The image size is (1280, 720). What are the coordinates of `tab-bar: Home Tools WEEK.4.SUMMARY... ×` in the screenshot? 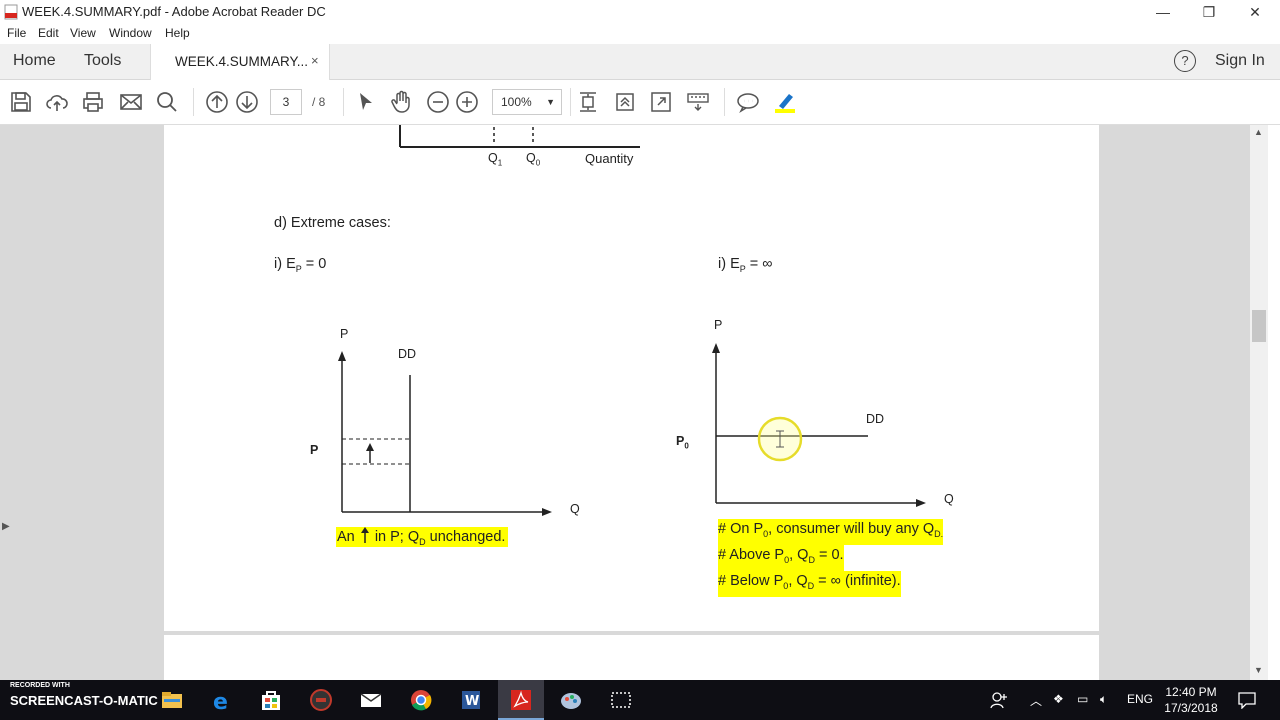 It's located at (640, 62).